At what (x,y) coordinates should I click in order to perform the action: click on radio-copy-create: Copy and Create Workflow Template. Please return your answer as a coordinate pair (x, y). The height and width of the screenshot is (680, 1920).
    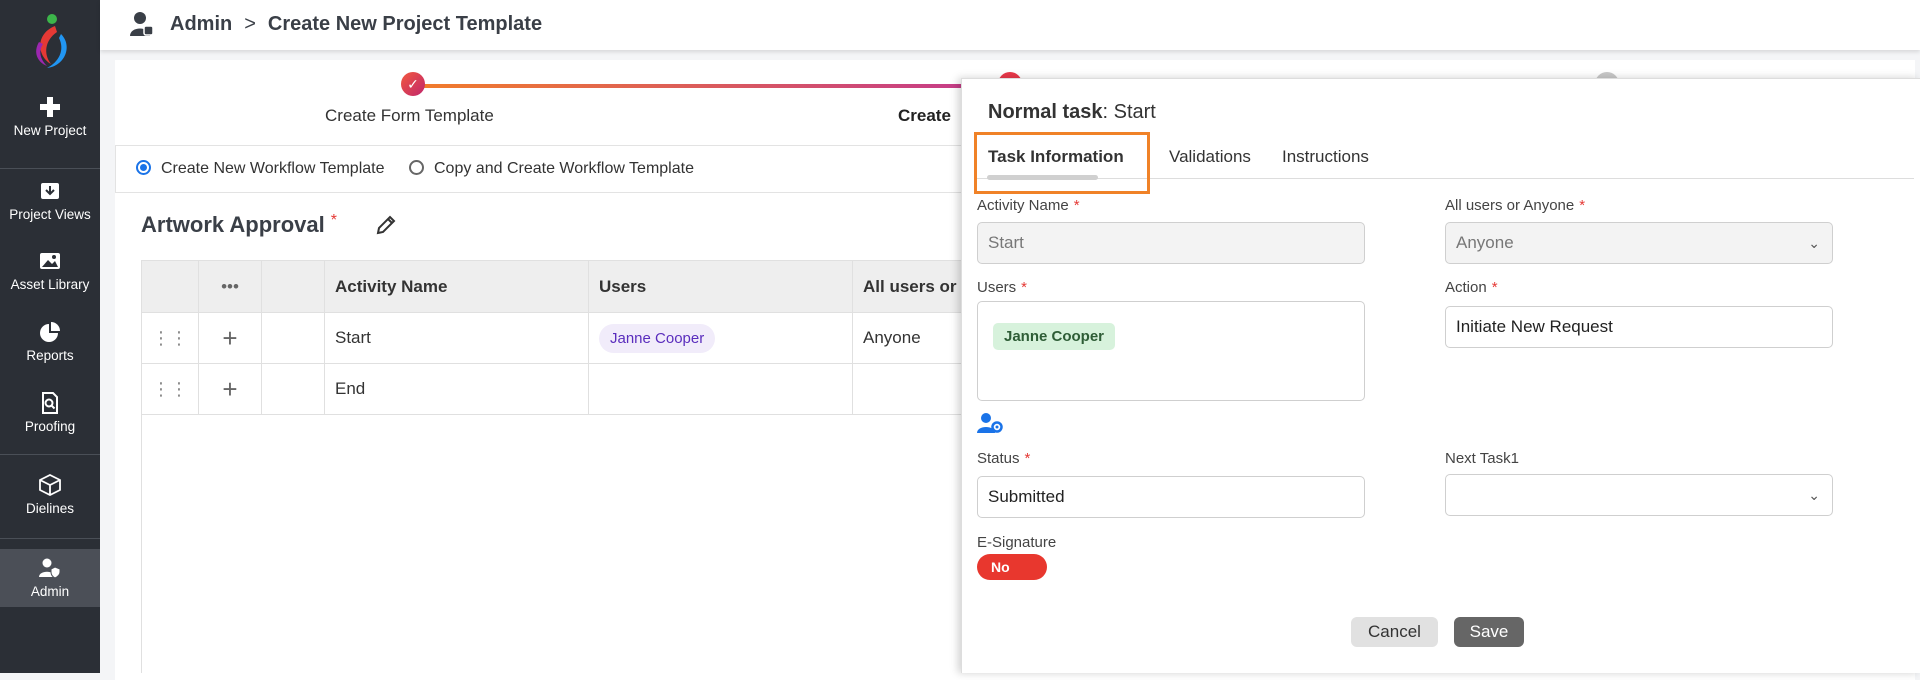
    Looking at the image, I should click on (551, 169).